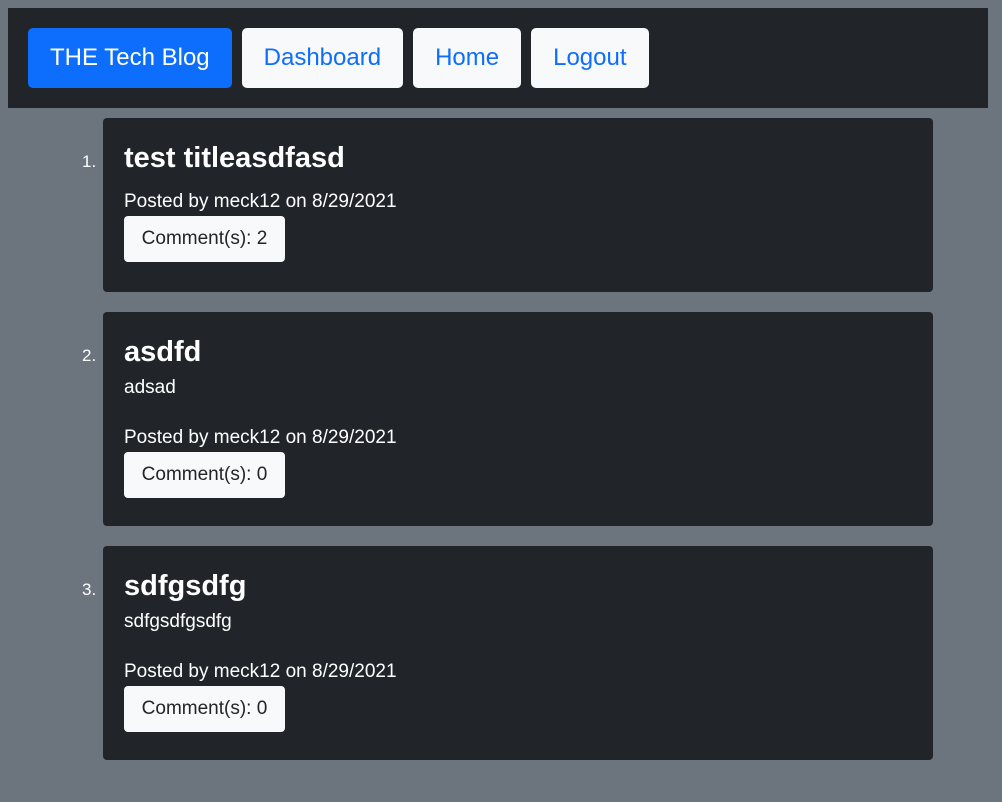  What do you see at coordinates (518, 352) in the screenshot?
I see `post-title: asdfd` at bounding box center [518, 352].